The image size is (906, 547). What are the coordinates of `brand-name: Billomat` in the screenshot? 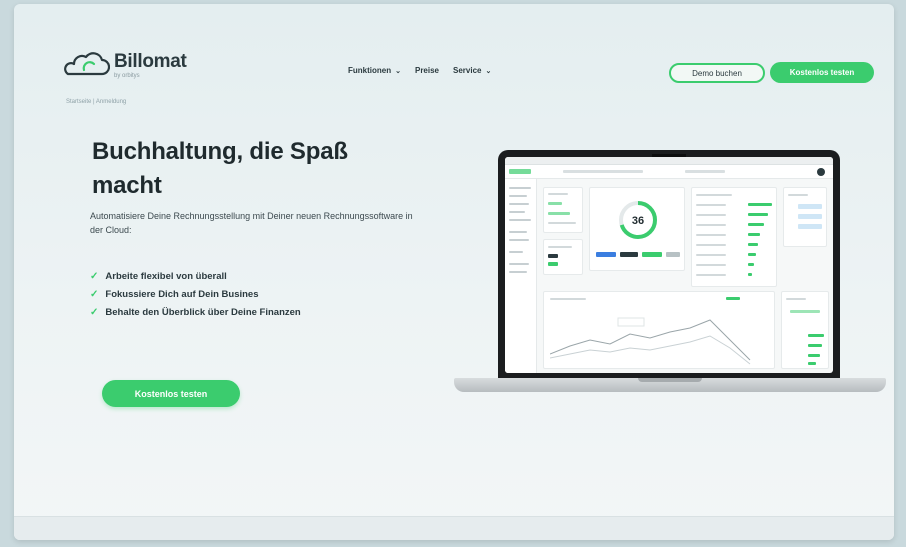 It's located at (150, 61).